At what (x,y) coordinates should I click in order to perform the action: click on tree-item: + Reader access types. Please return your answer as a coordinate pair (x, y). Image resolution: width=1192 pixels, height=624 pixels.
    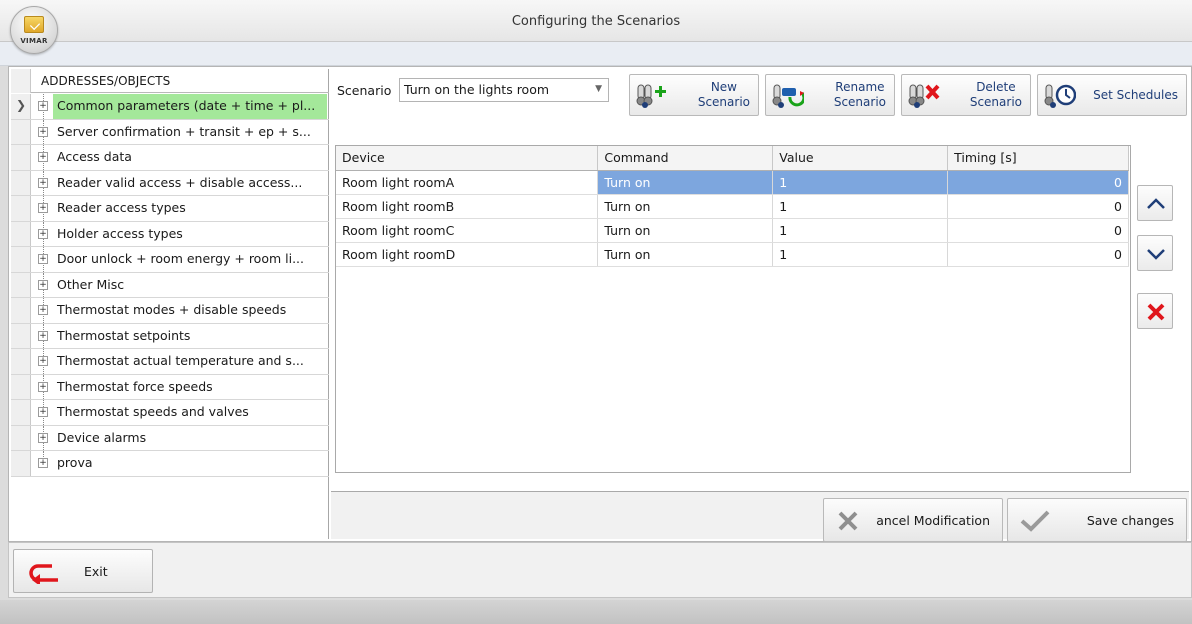
    Looking at the image, I should click on (170, 209).